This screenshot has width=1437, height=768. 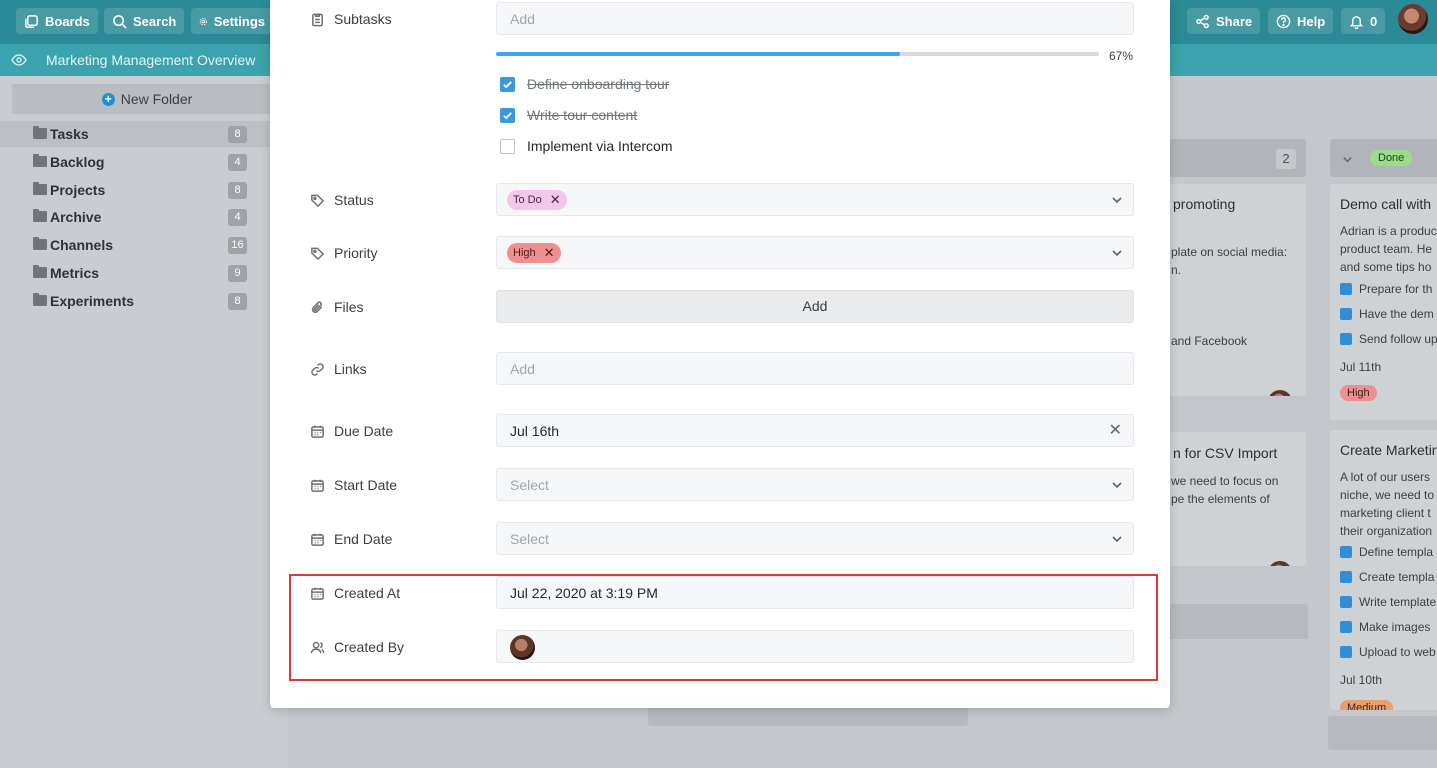 What do you see at coordinates (237, 245) in the screenshot?
I see `folder-count: 16` at bounding box center [237, 245].